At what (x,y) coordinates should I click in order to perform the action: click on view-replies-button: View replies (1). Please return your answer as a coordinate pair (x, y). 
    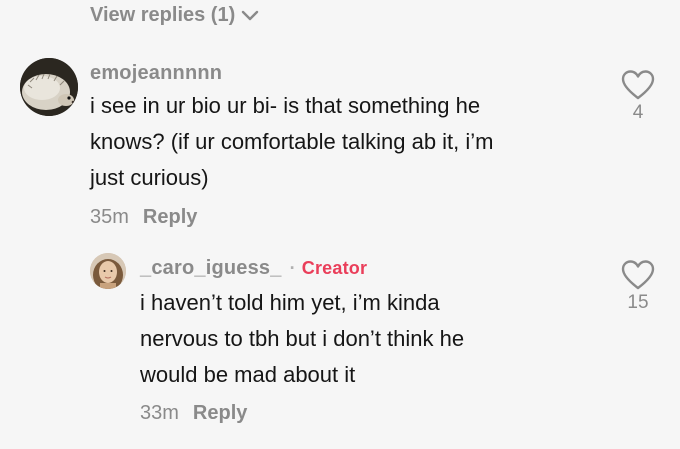
    Looking at the image, I should click on (174, 15).